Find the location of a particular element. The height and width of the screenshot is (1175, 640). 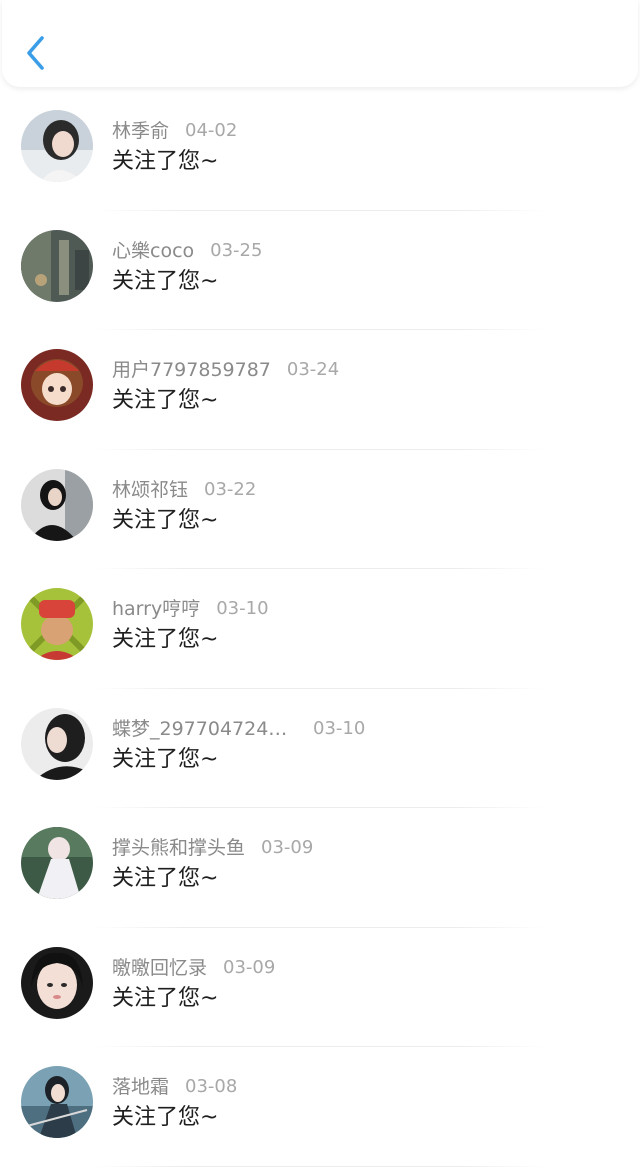

divider is located at coordinates (320, 1166).